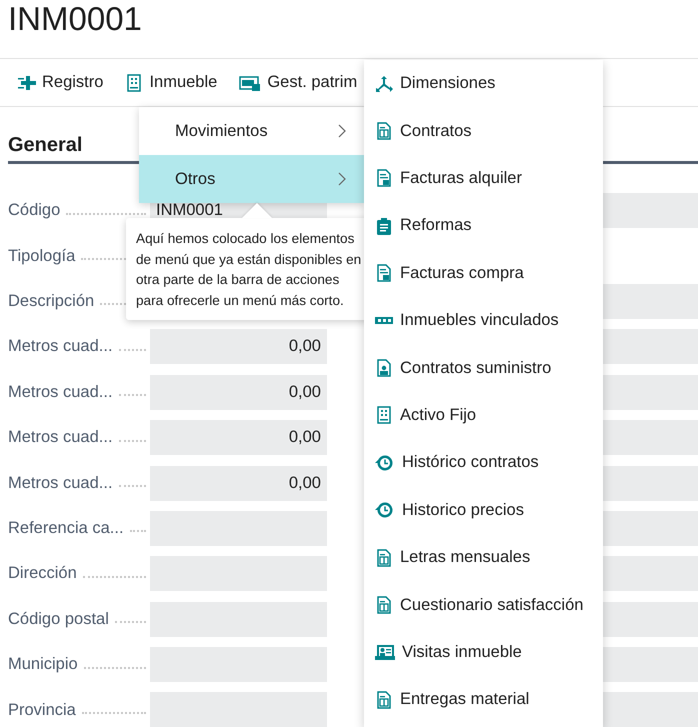 Image resolution: width=698 pixels, height=727 pixels. What do you see at coordinates (61, 82) in the screenshot?
I see `action-button: Registro` at bounding box center [61, 82].